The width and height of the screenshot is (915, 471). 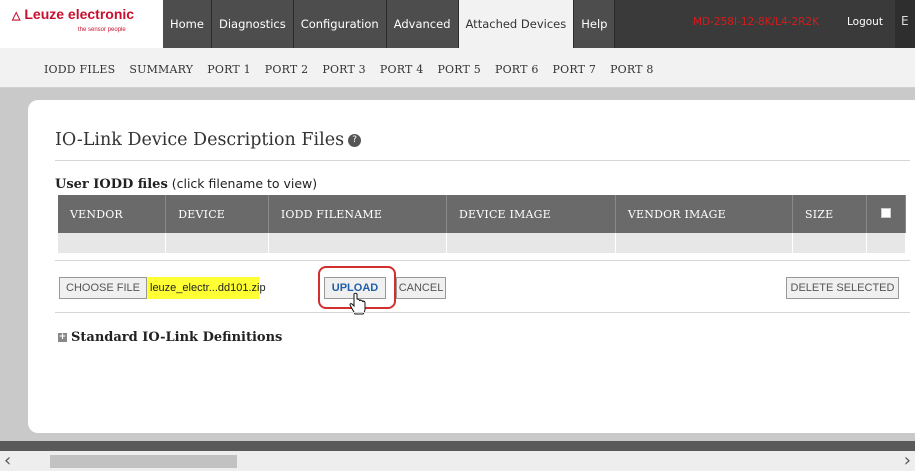 What do you see at coordinates (16, 16) in the screenshot?
I see `warning-triangle-icon: △` at bounding box center [16, 16].